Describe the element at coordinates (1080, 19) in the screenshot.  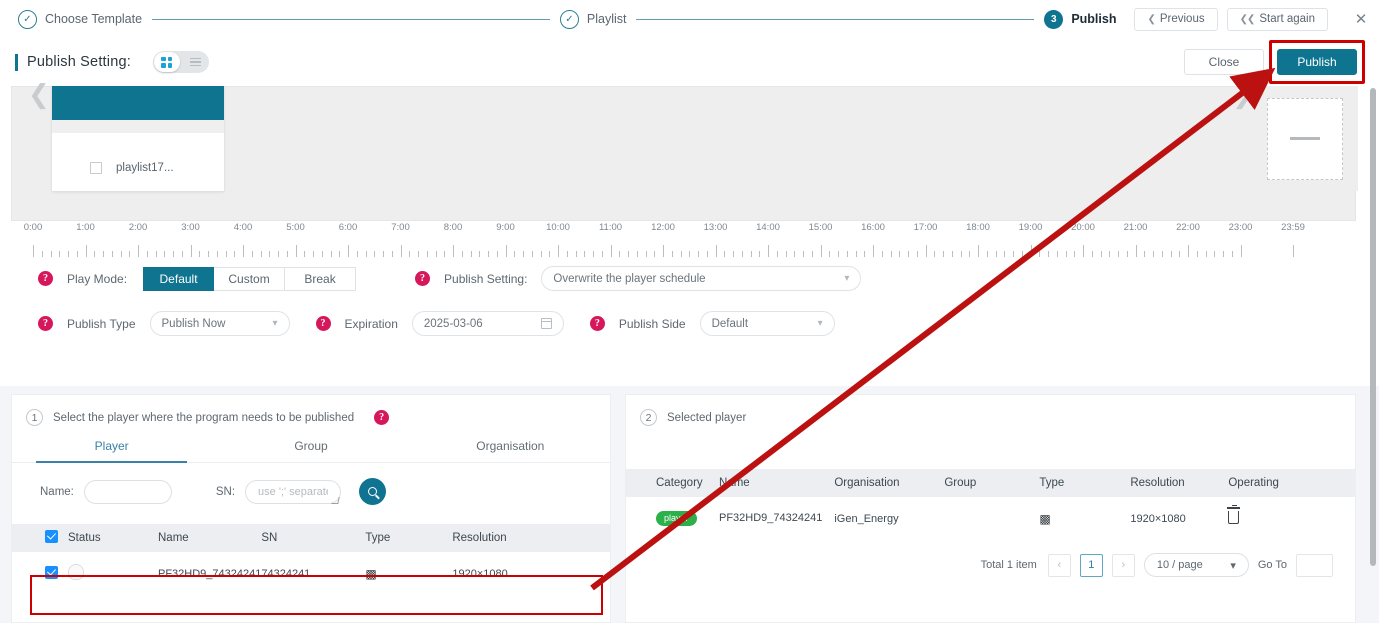
I see `step-publish: 3 Publish` at that location.